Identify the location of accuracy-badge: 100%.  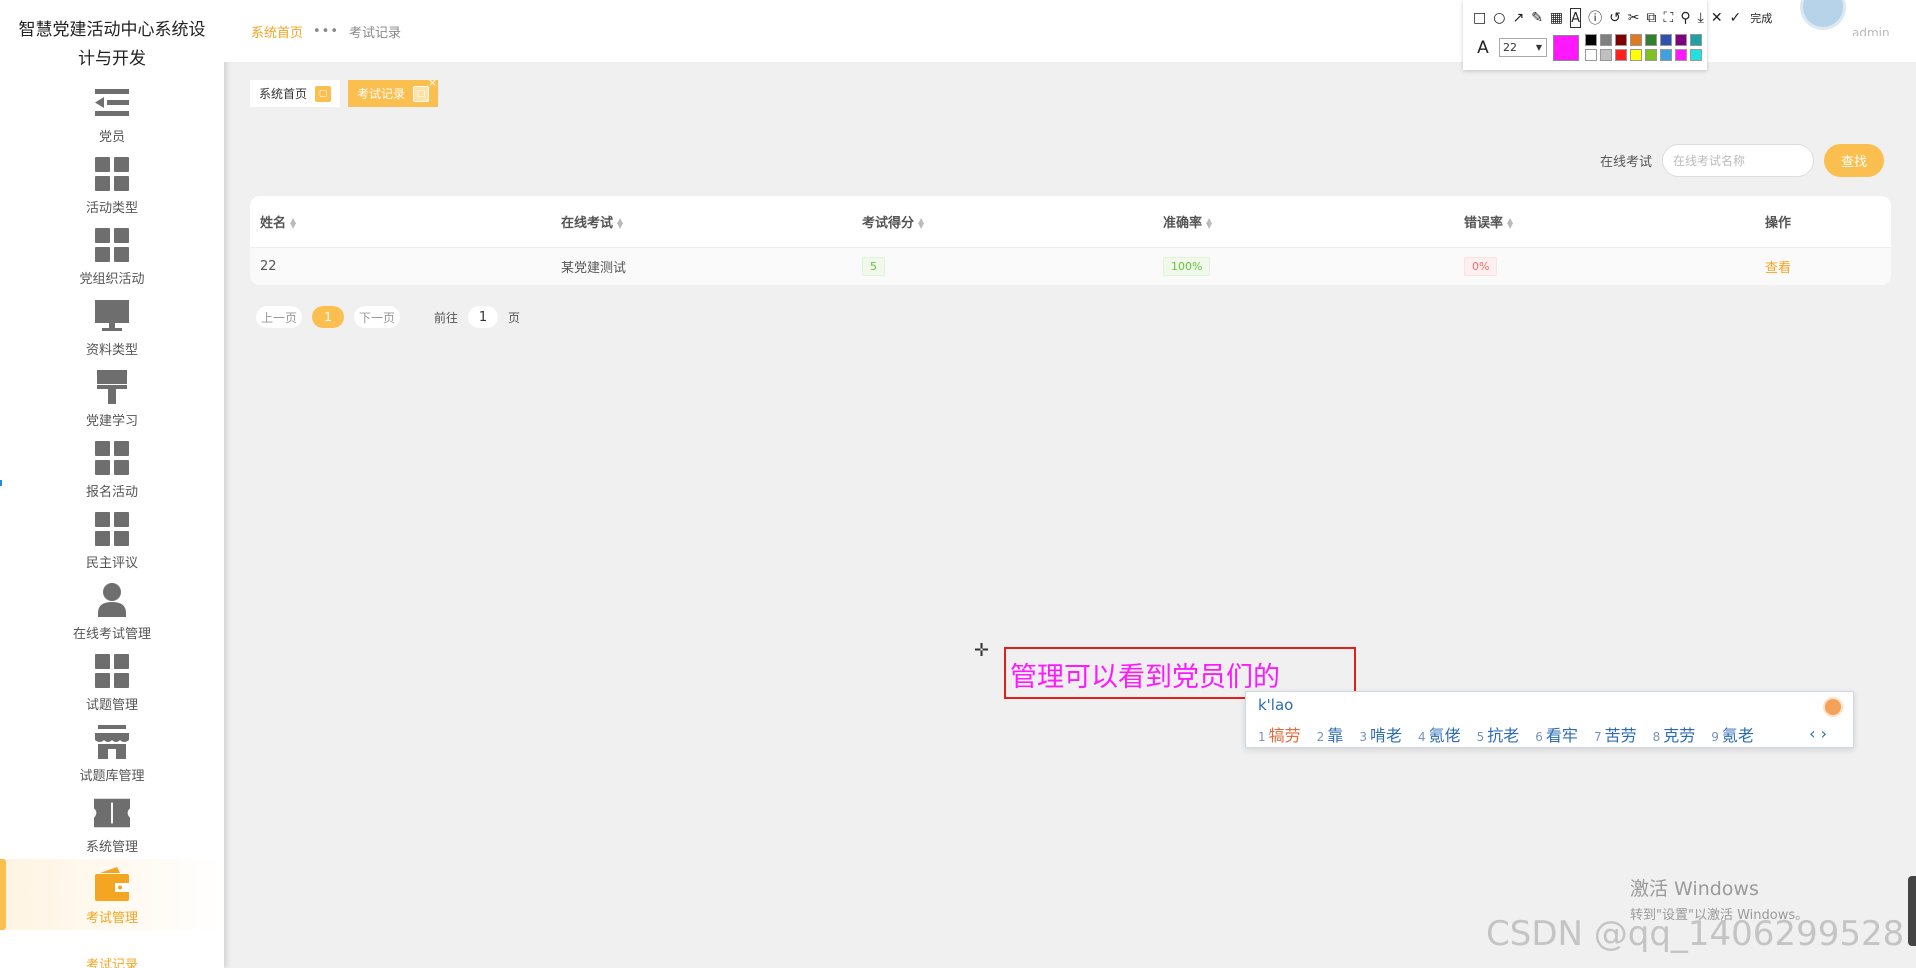
(1187, 266).